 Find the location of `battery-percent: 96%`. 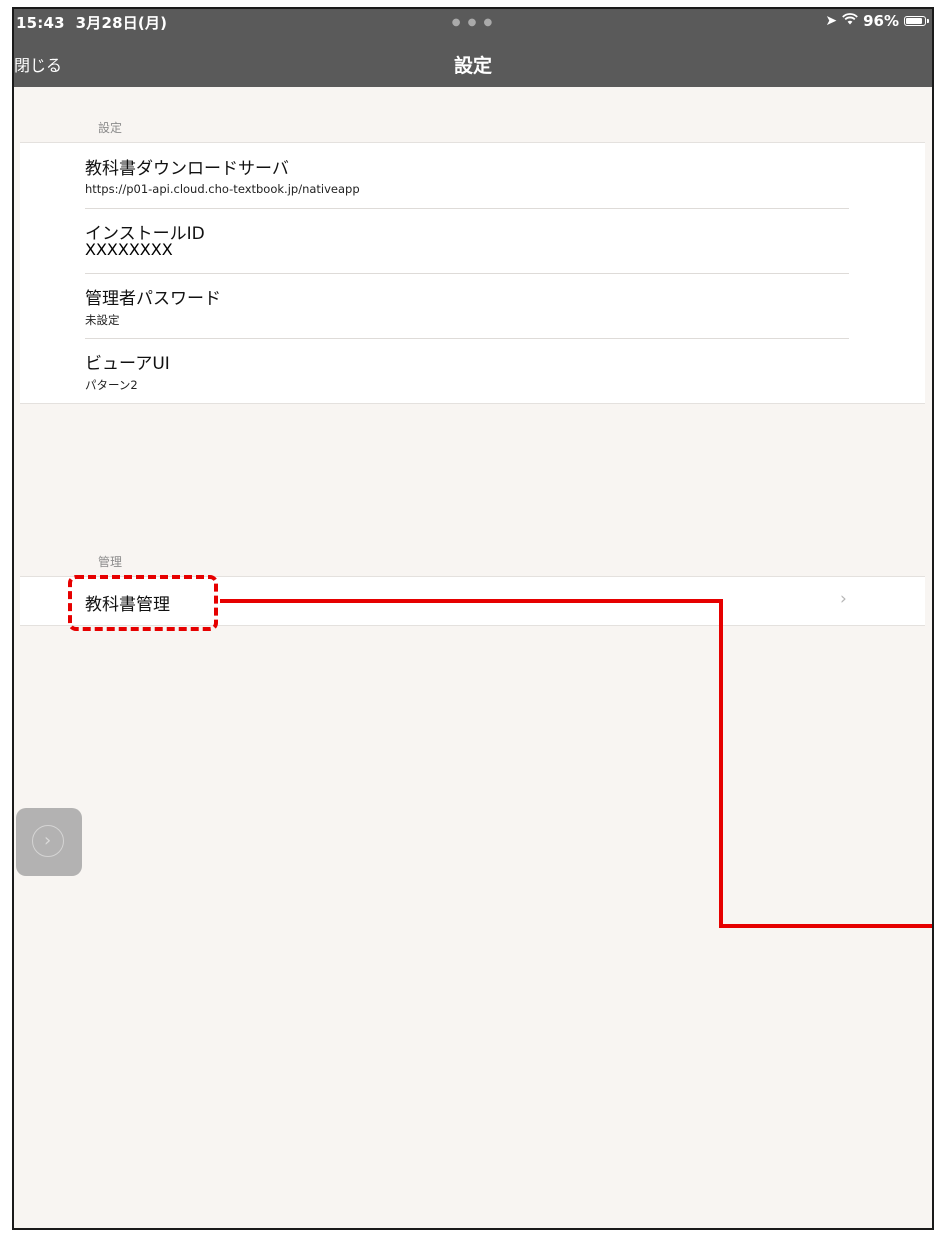

battery-percent: 96% is located at coordinates (881, 21).